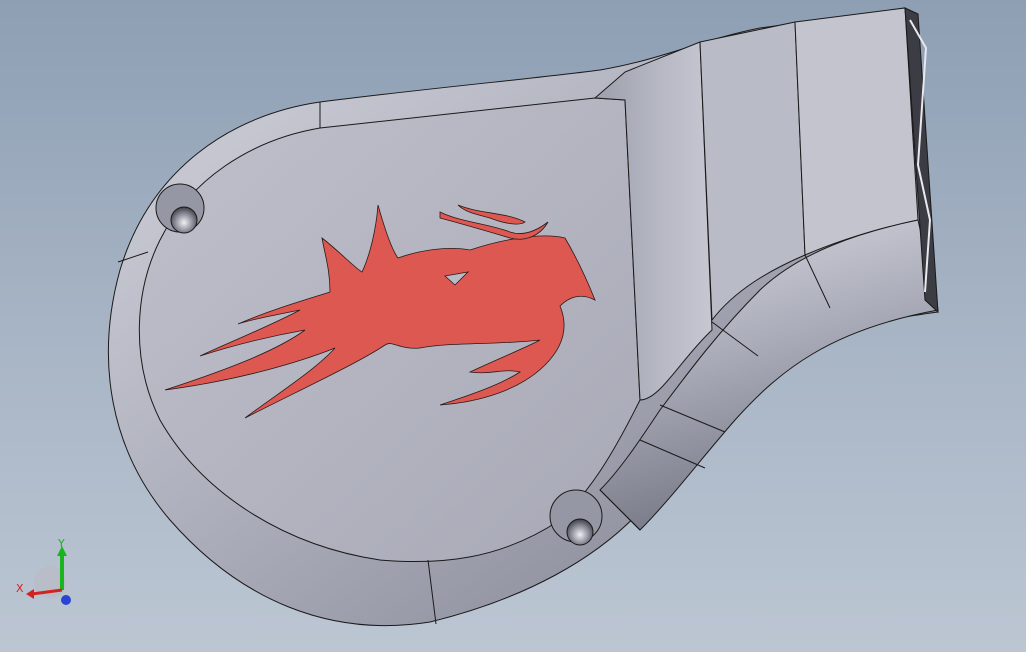 The height and width of the screenshot is (652, 1026). I want to click on z-axis-dot, so click(66, 600).